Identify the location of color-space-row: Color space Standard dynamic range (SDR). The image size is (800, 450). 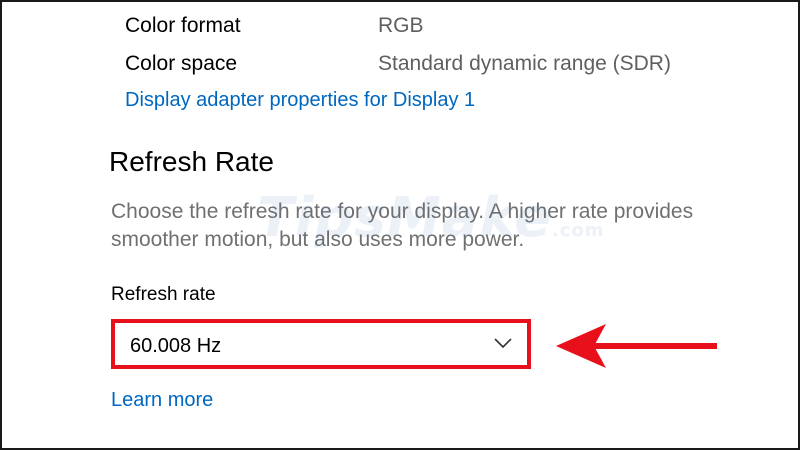
(398, 64).